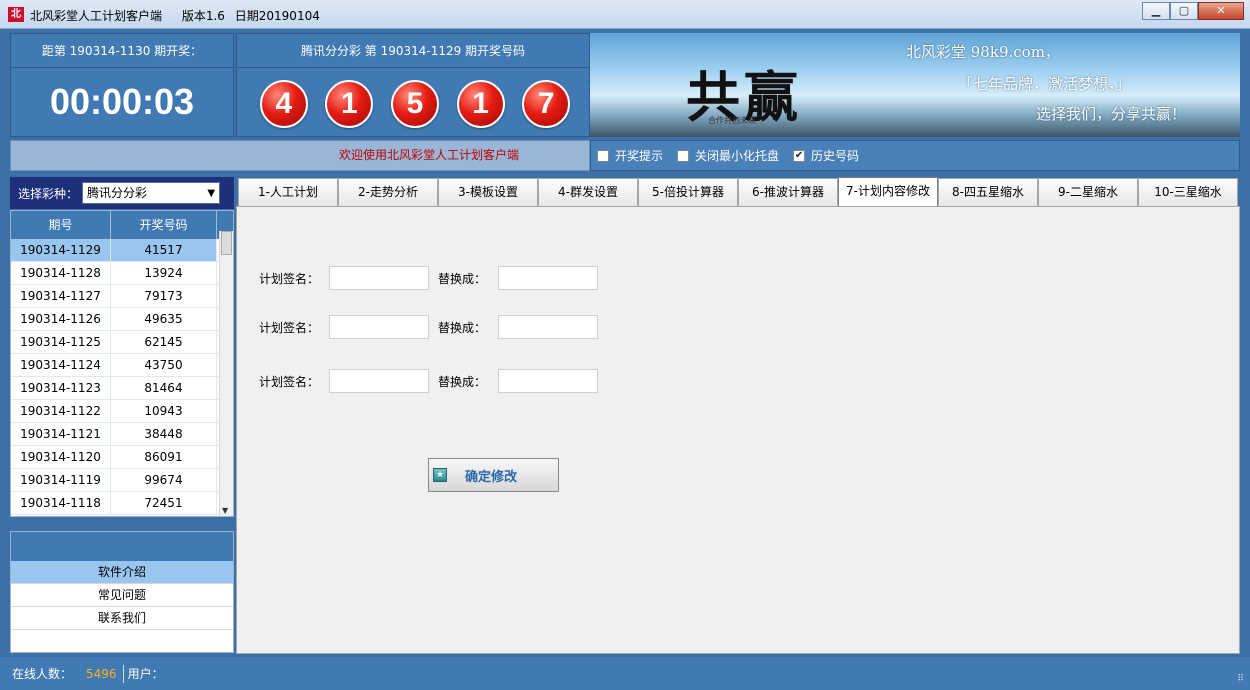 The height and width of the screenshot is (690, 1250). I want to click on table-row: 190314-1123 81464, so click(122, 388).